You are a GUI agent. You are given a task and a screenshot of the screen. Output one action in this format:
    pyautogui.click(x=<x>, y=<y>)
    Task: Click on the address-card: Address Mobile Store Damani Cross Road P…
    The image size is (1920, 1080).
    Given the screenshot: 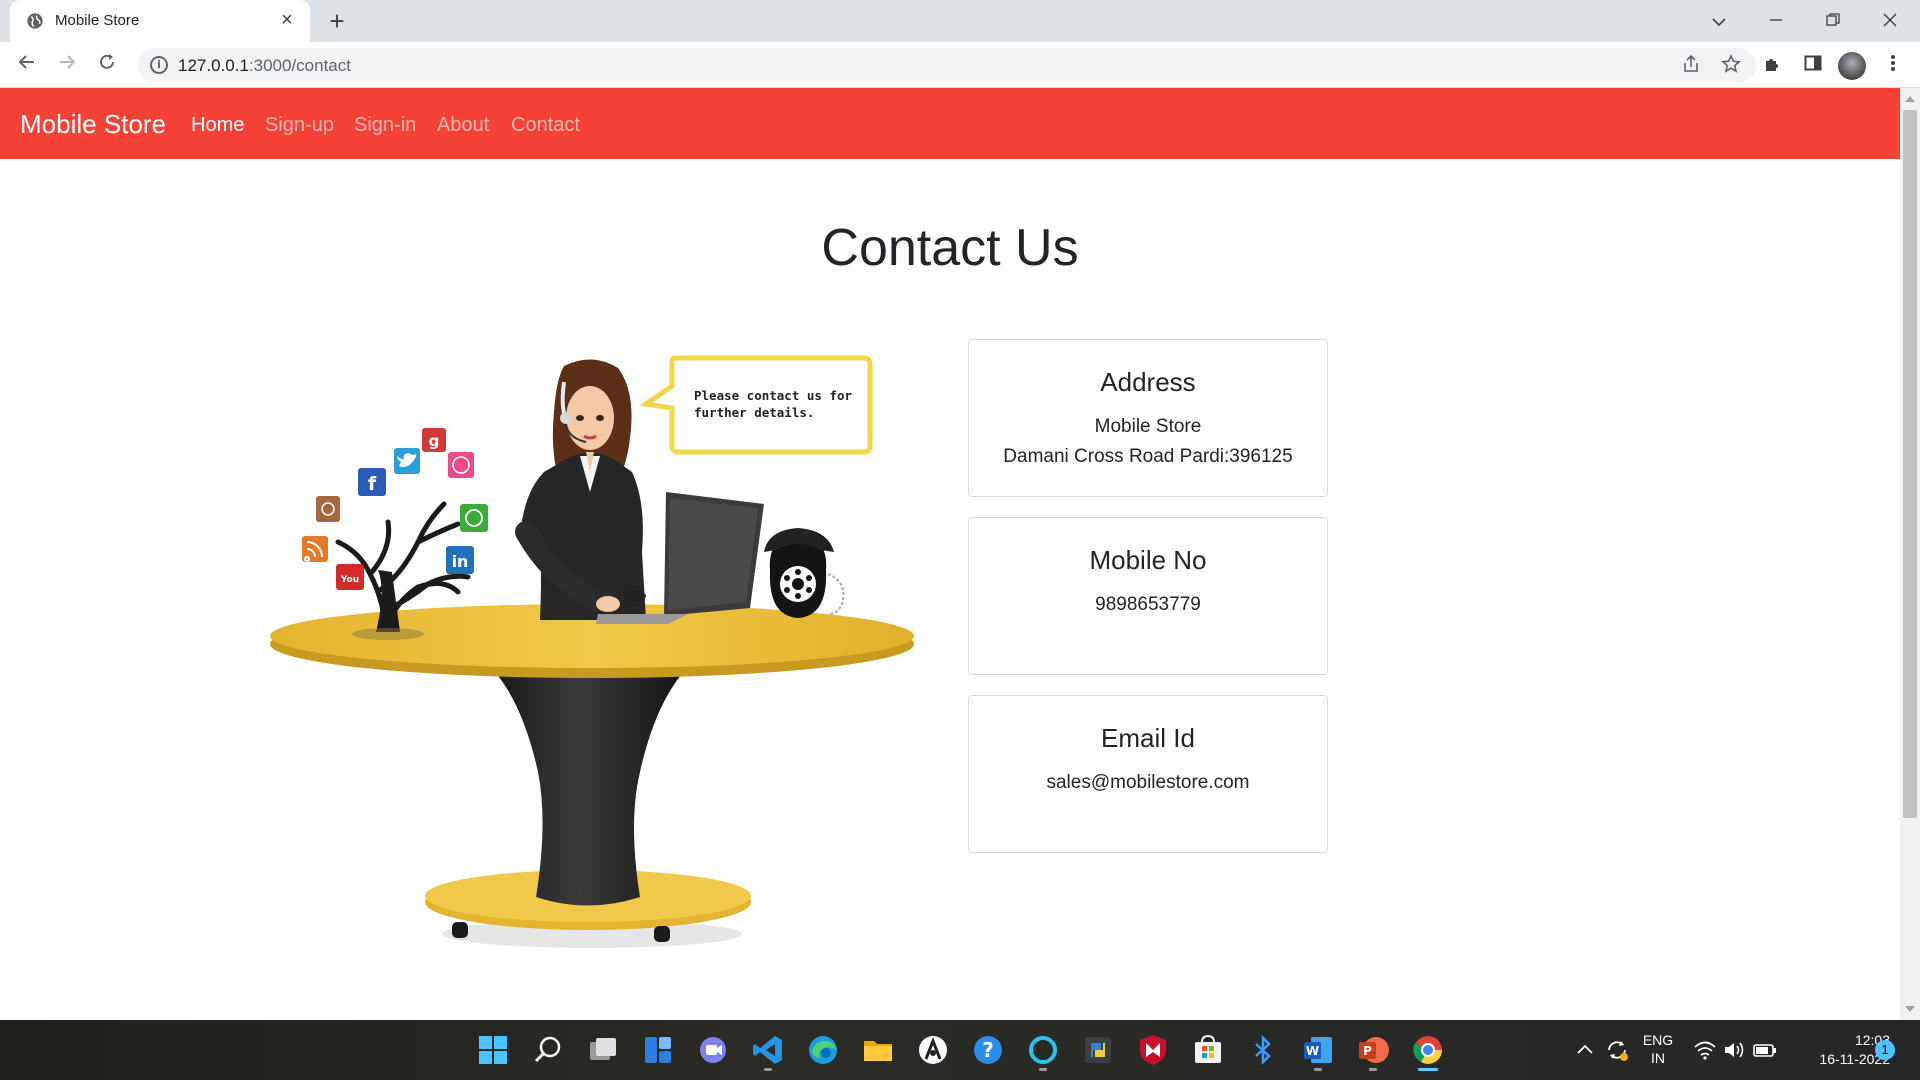 What is the action you would take?
    pyautogui.click(x=1148, y=418)
    